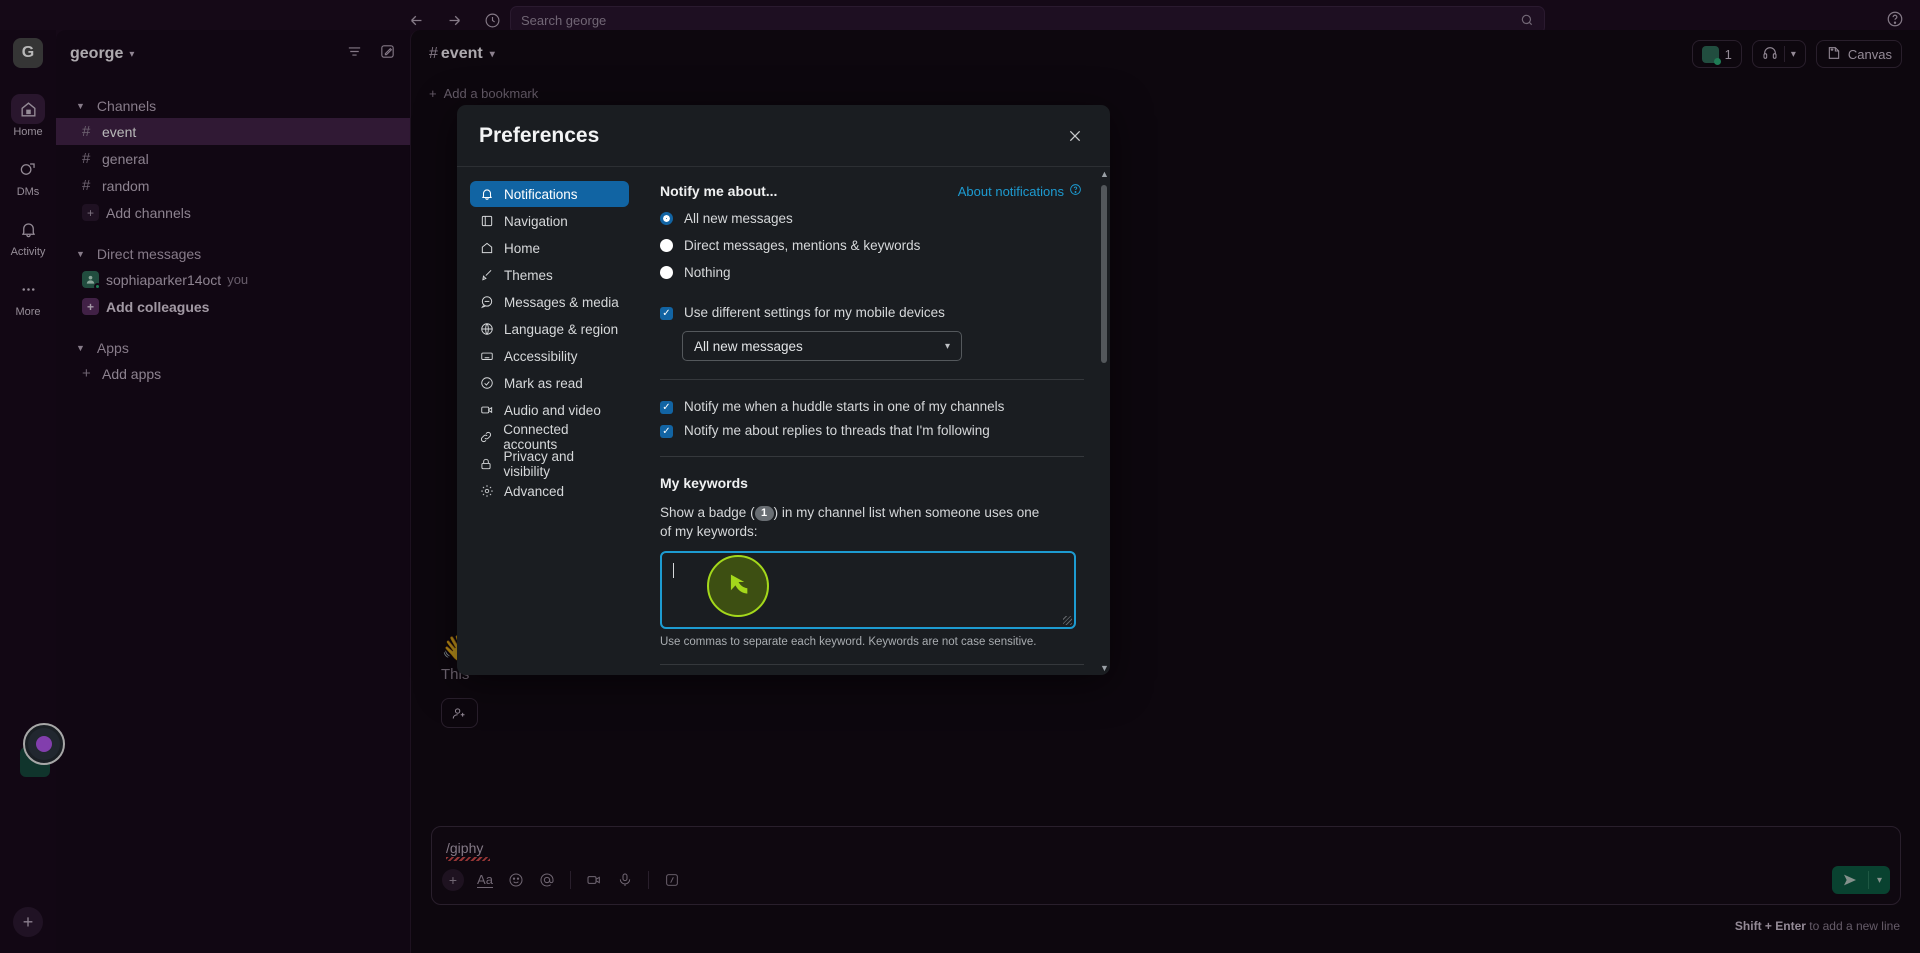 The height and width of the screenshot is (953, 1920). I want to click on pref-item-connected-accounts: Connected accounts, so click(549, 437).